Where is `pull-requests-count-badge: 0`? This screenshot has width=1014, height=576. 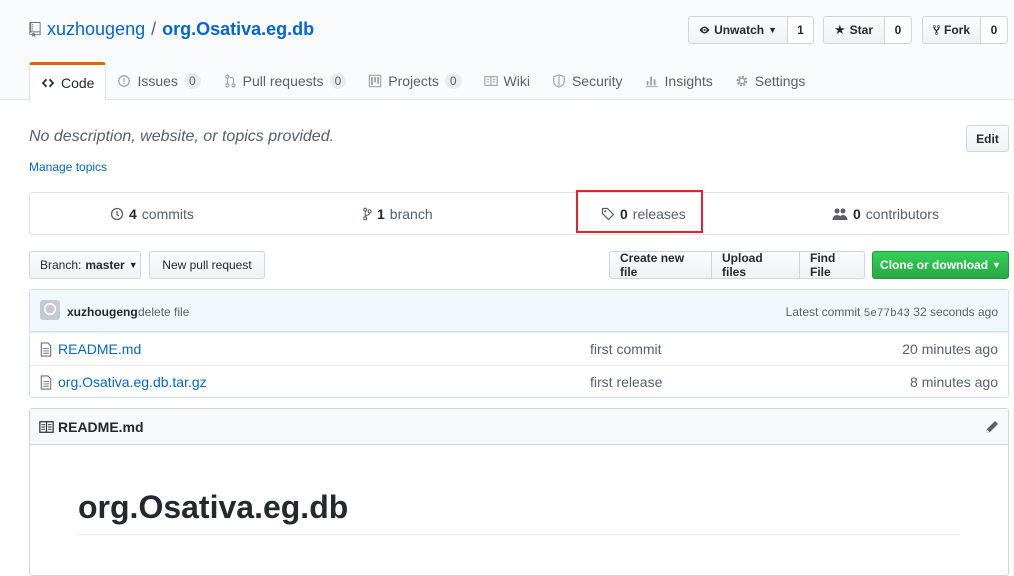
pull-requests-count-badge: 0 is located at coordinates (338, 81).